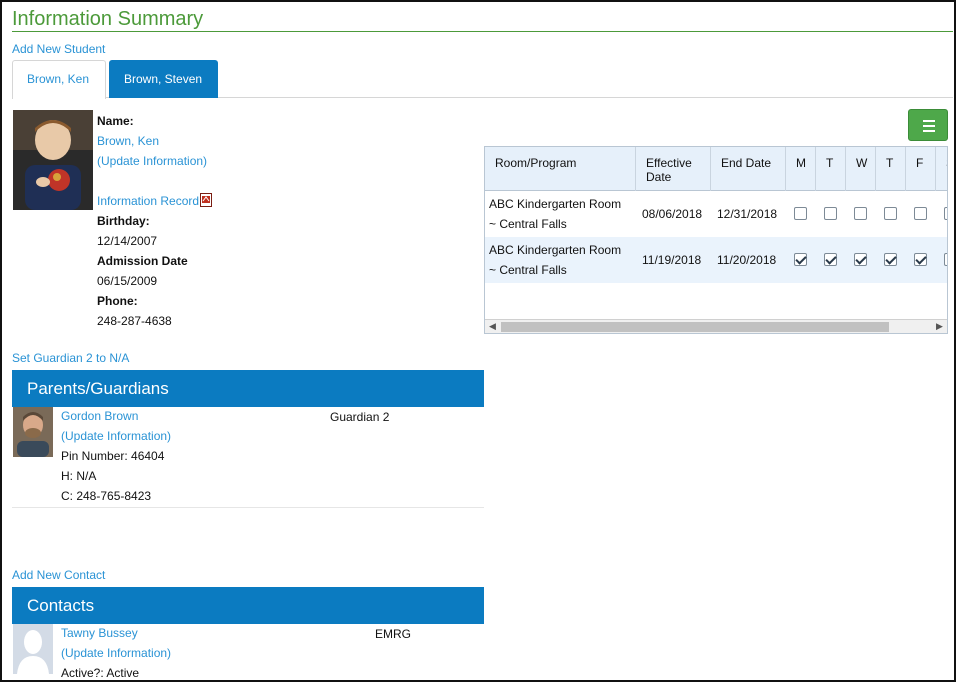 This screenshot has height=682, width=956. I want to click on title-divider, so click(482, 31).